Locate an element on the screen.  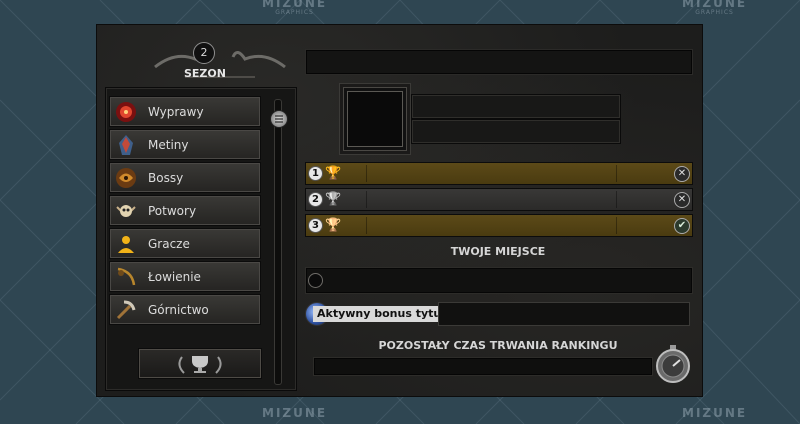
menu-item-potwory: Potwory is located at coordinates (185, 210).